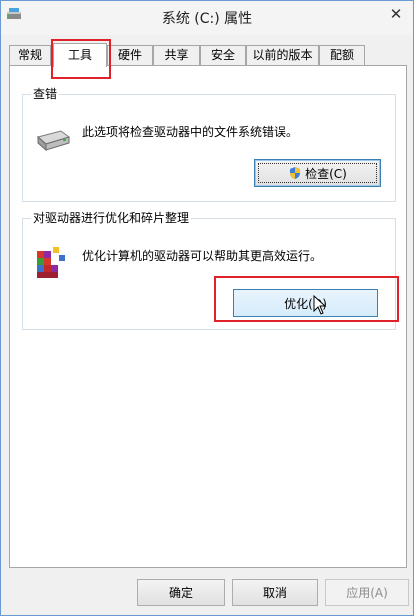 This screenshot has width=414, height=616. I want to click on tab-hardware: 硬件, so click(130, 55).